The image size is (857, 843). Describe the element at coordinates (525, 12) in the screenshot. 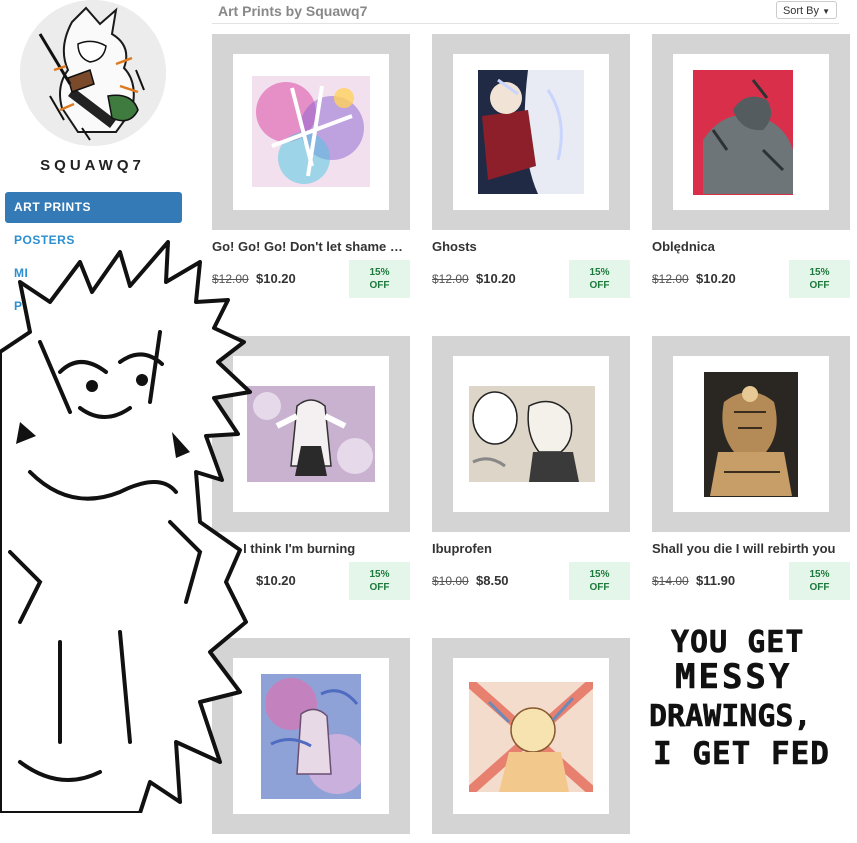

I see `top-bar: Art Prints by Squawq7 Sort By ▼` at that location.